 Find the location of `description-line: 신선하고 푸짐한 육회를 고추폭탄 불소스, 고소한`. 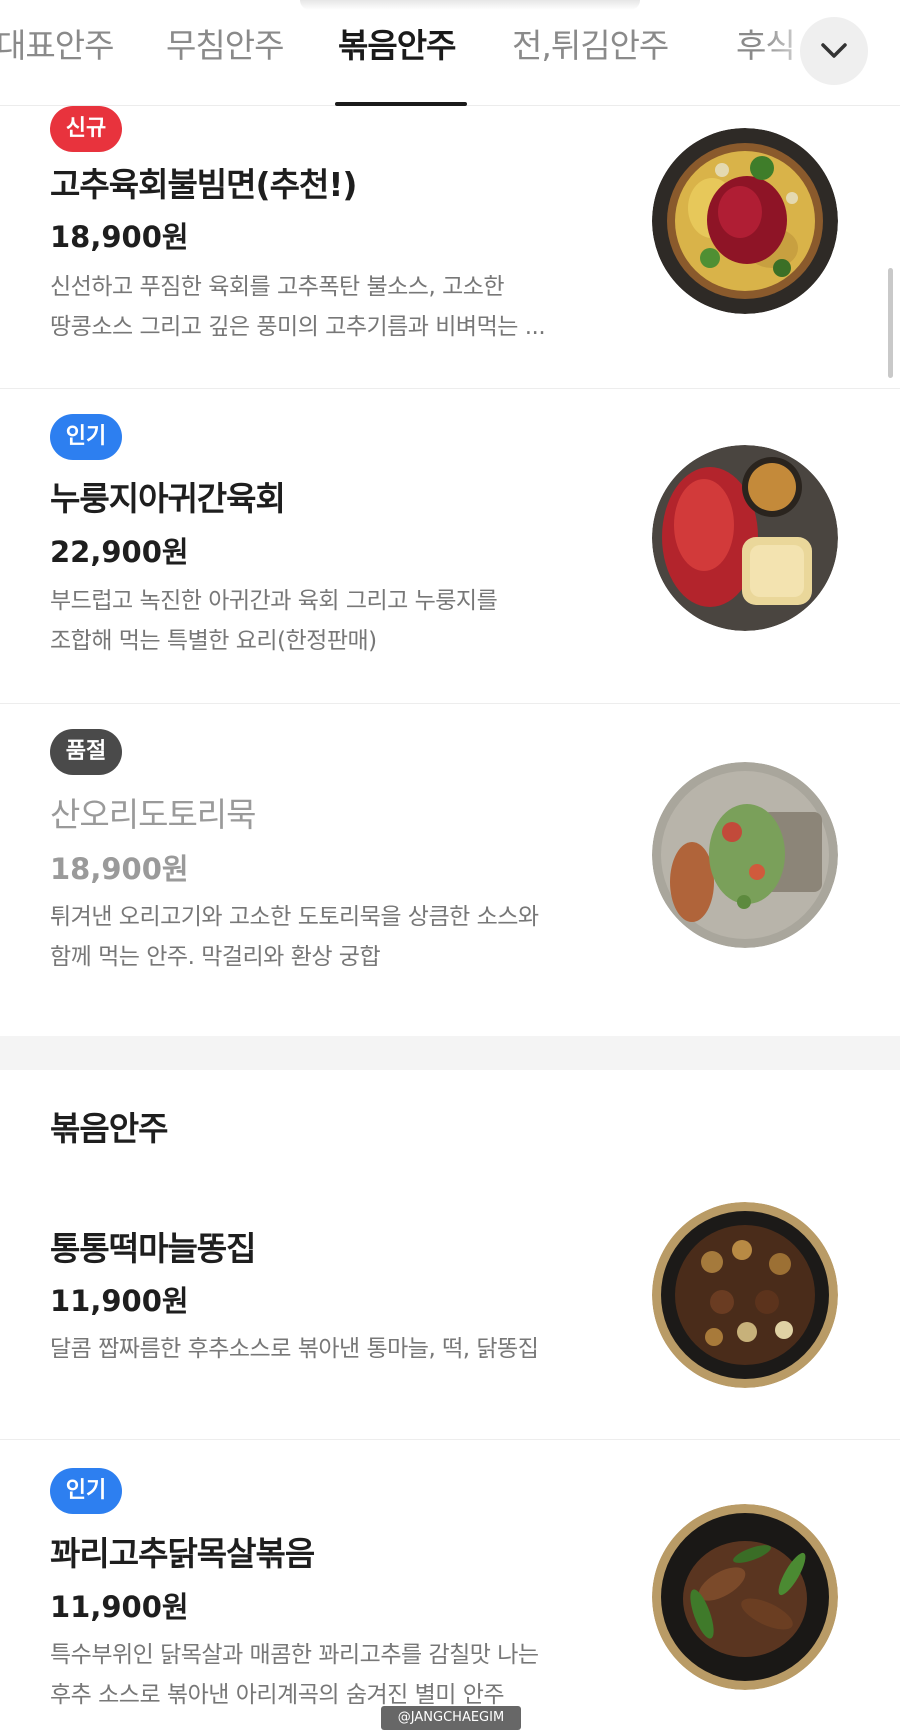

description-line: 신선하고 푸짐한 육회를 고추폭탄 불소스, 고소한 is located at coordinates (277, 287).